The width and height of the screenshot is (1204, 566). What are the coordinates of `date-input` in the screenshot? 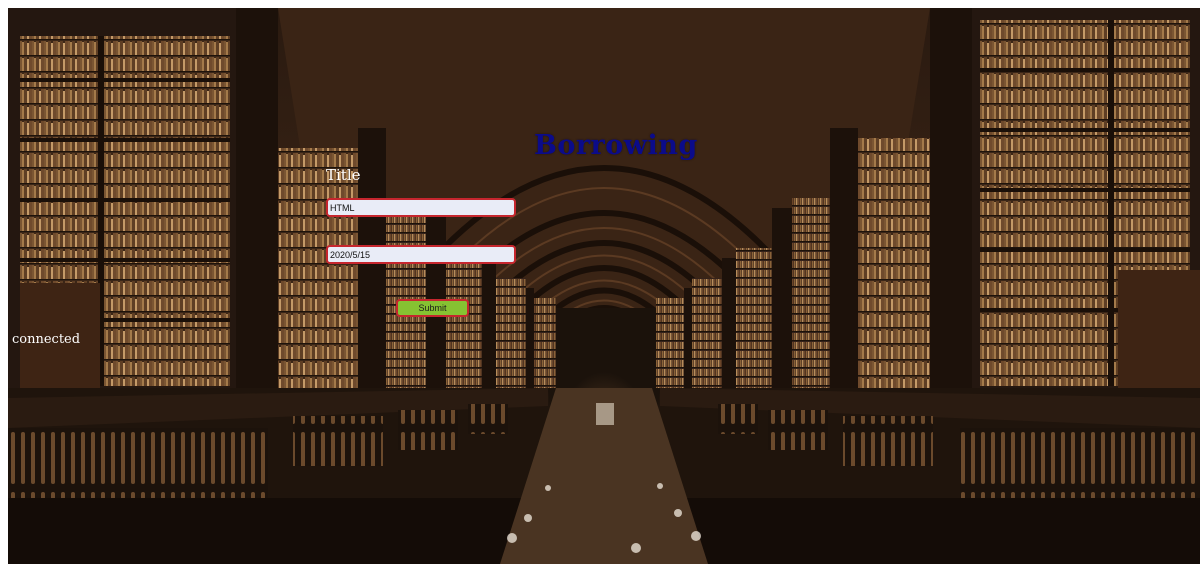 It's located at (421, 254).